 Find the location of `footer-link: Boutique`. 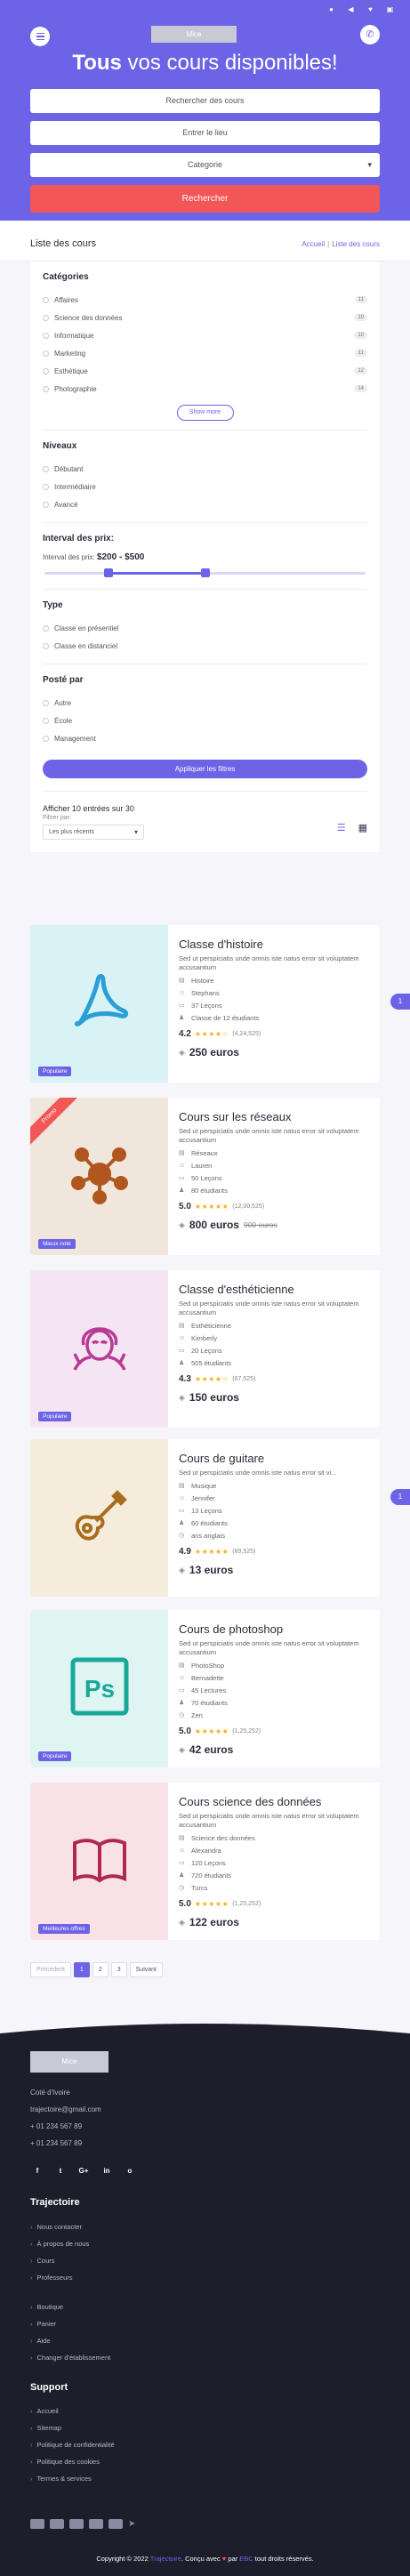

footer-link: Boutique is located at coordinates (47, 2307).